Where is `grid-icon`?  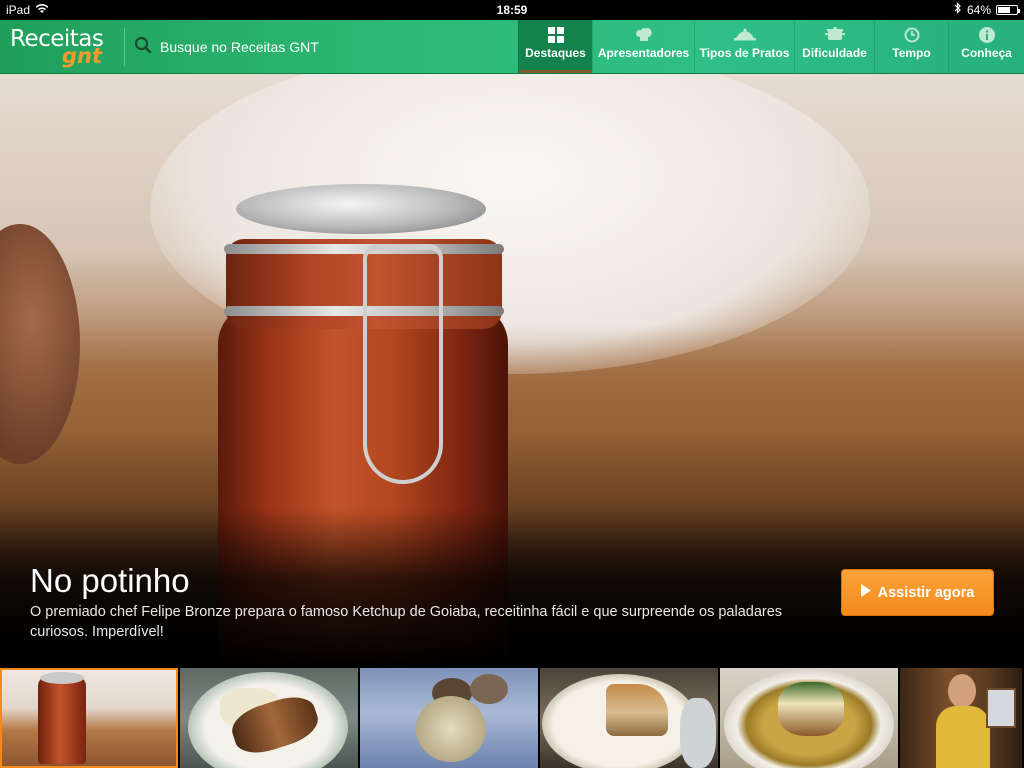
grid-icon is located at coordinates (555, 37).